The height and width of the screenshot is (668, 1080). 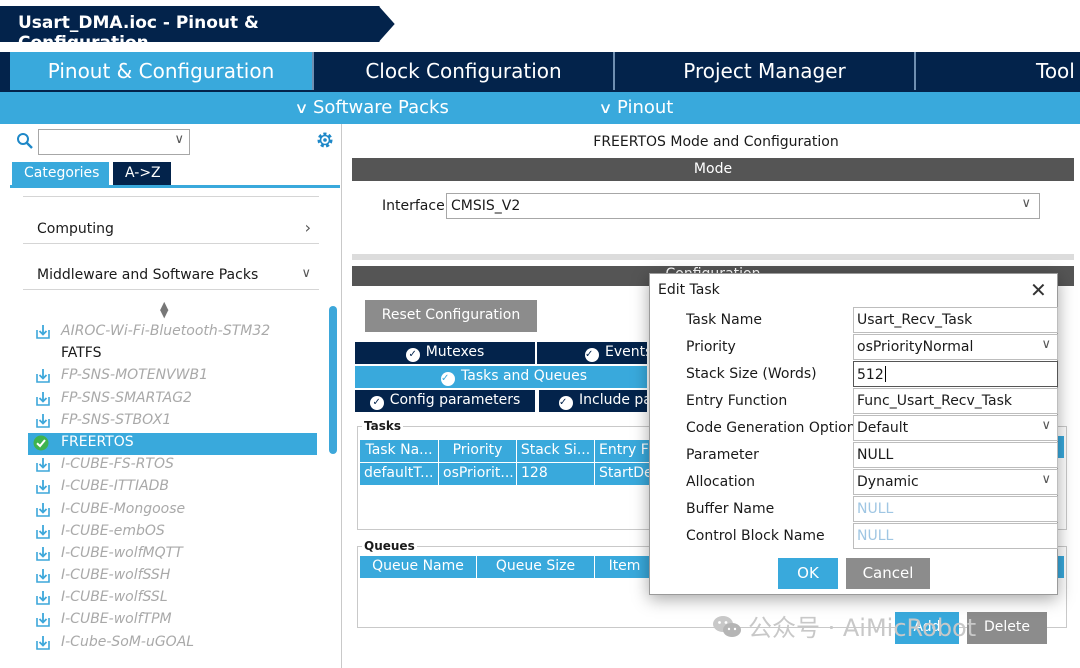 What do you see at coordinates (446, 401) in the screenshot?
I see `tab-config-parameters: ✓ Config parameters` at bounding box center [446, 401].